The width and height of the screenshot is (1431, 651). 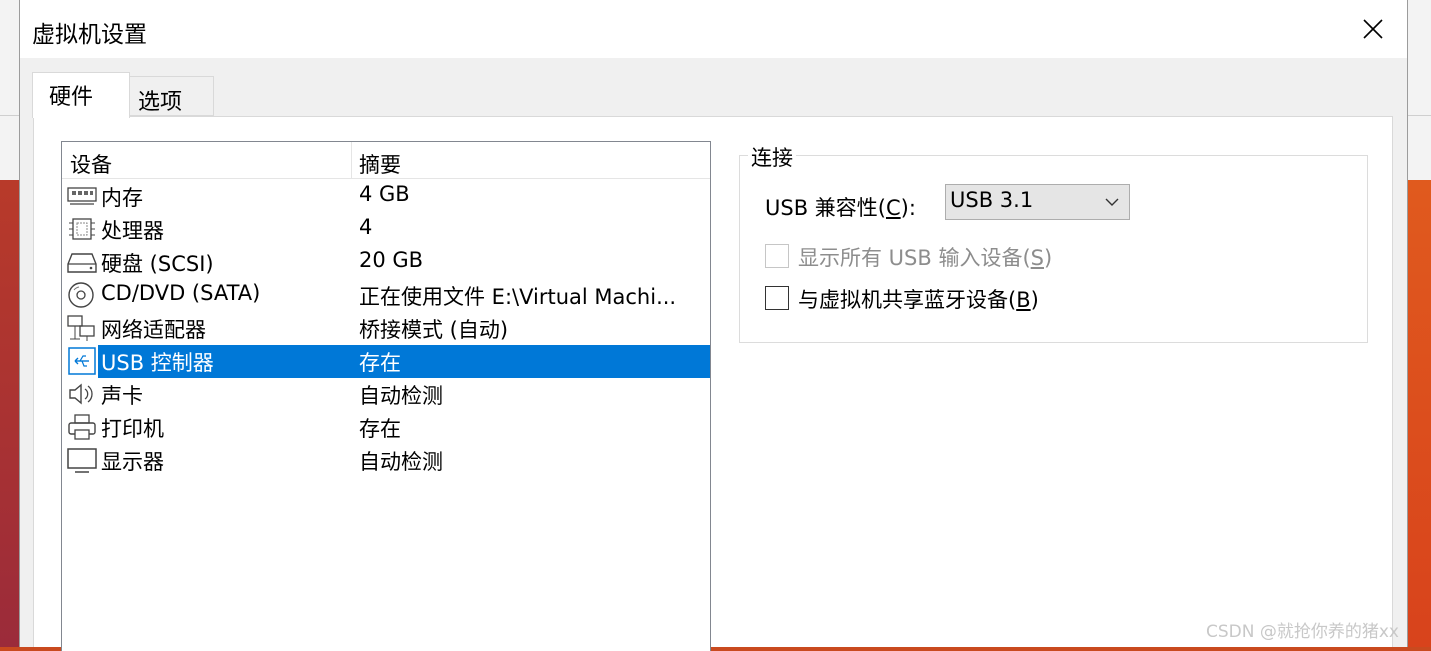 I want to click on watermark: CSDN @就抢你养的猪xx, so click(x=1302, y=632).